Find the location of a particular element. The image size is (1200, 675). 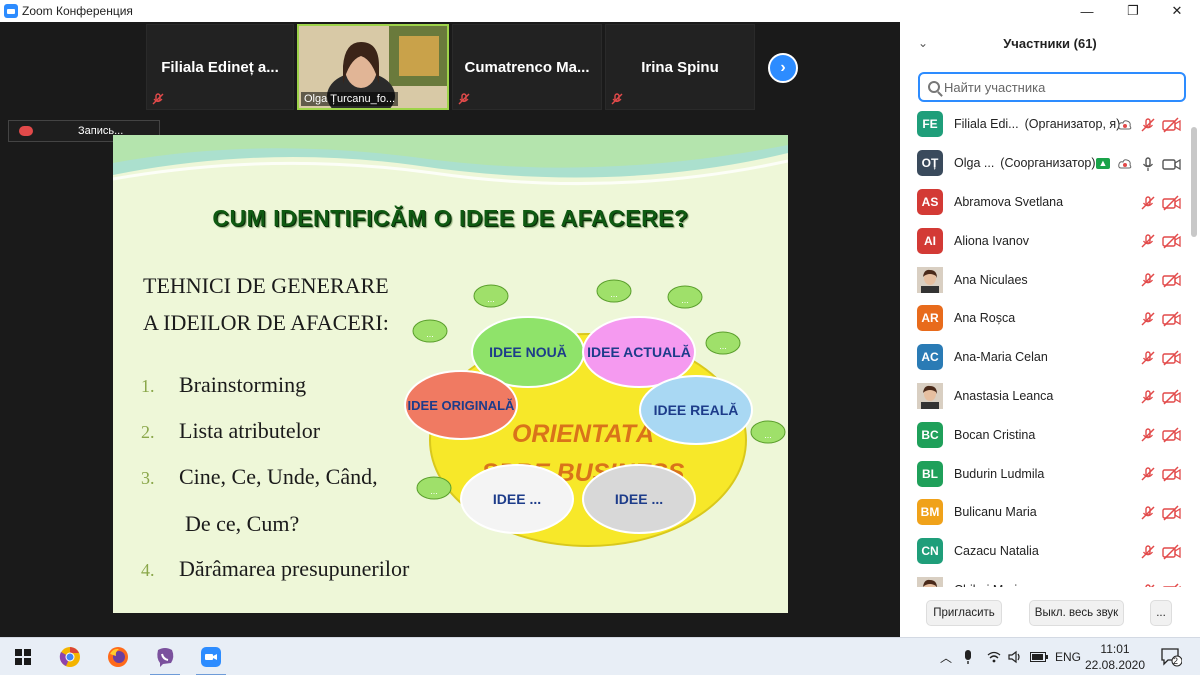

mute-all-button: Выкл. весь звук is located at coordinates (1076, 613).